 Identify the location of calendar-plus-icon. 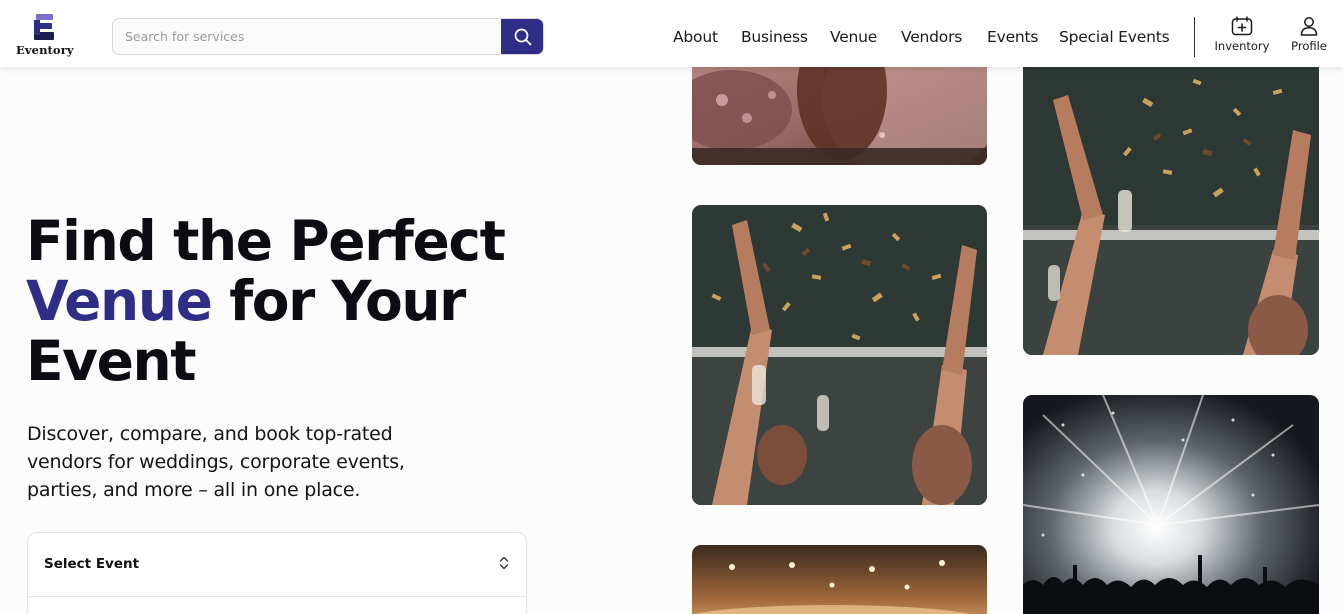
(1242, 26).